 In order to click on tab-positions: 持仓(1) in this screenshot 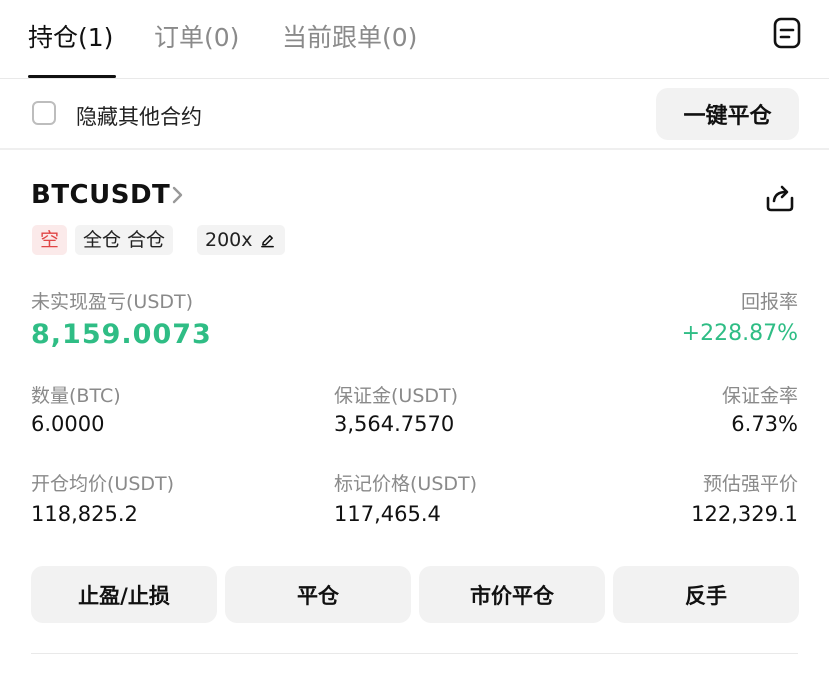, I will do `click(70, 36)`.